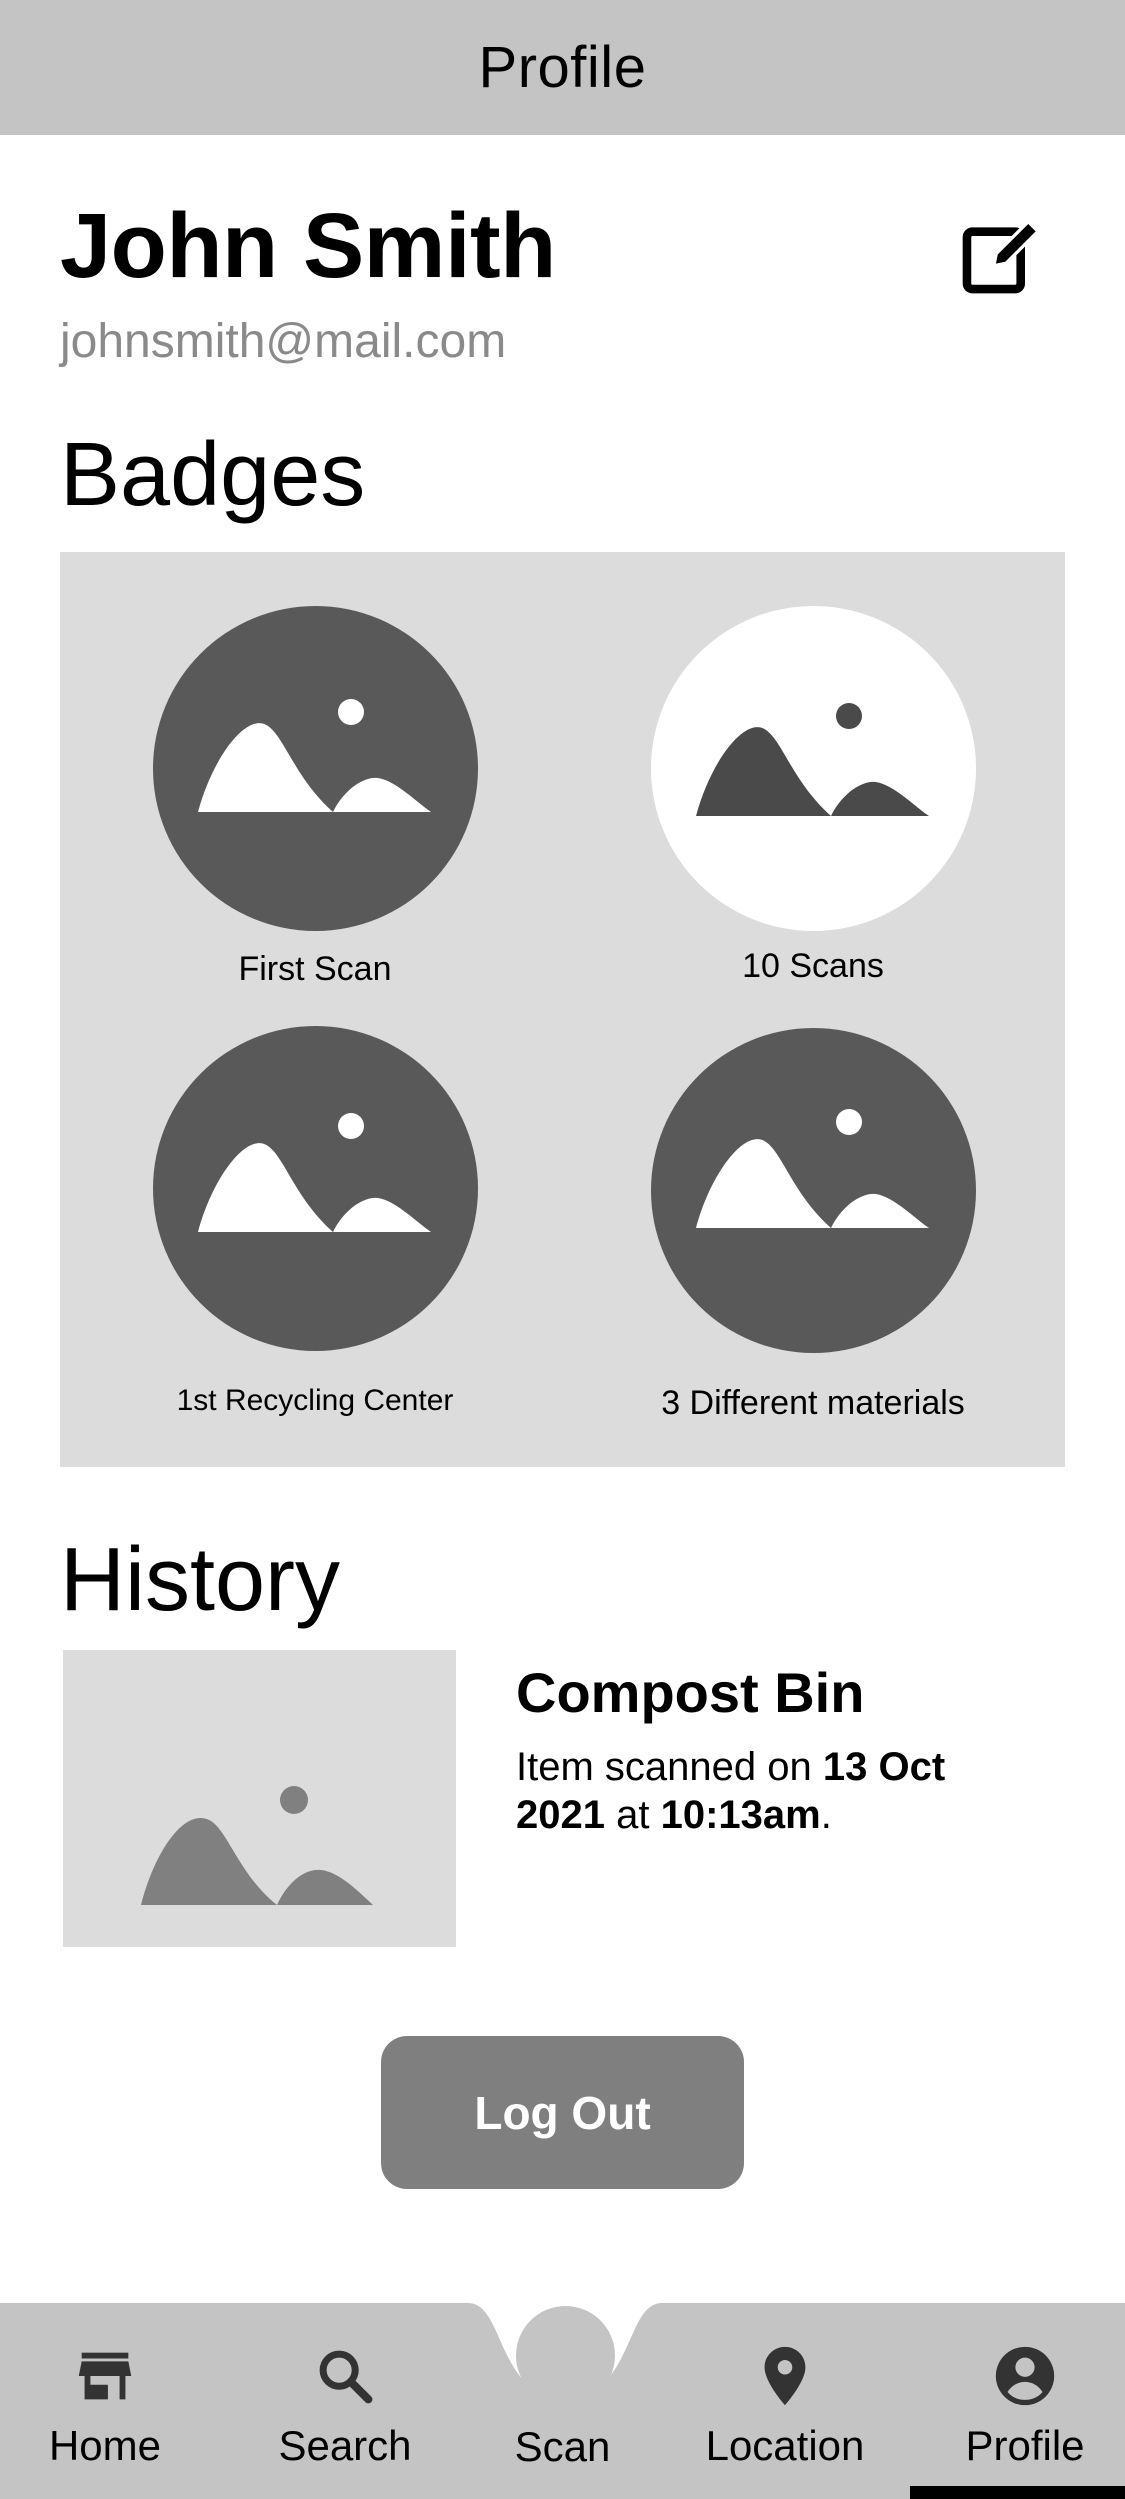 This screenshot has height=2499, width=1125. What do you see at coordinates (785, 2445) in the screenshot?
I see `nav-label-location: Location` at bounding box center [785, 2445].